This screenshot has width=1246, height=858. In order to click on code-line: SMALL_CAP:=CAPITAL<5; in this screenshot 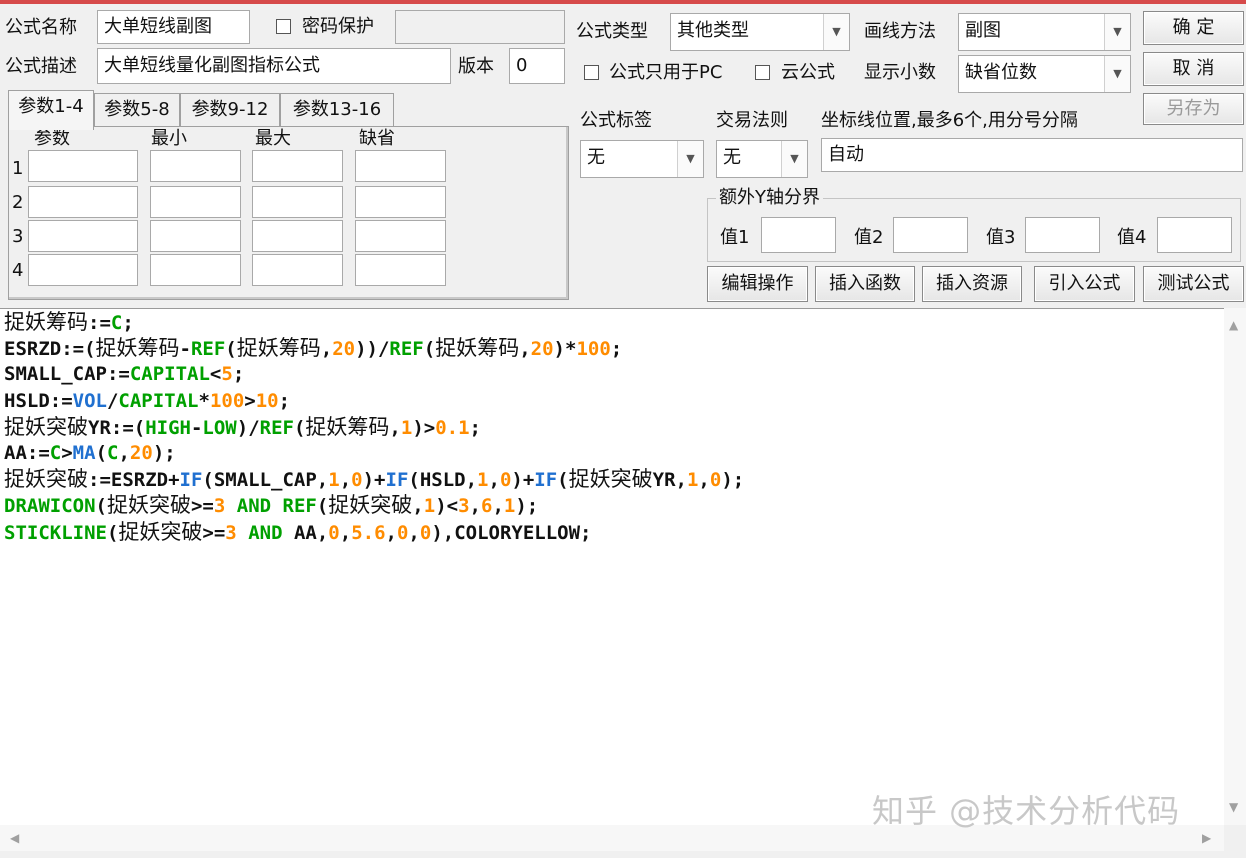, I will do `click(124, 374)`.